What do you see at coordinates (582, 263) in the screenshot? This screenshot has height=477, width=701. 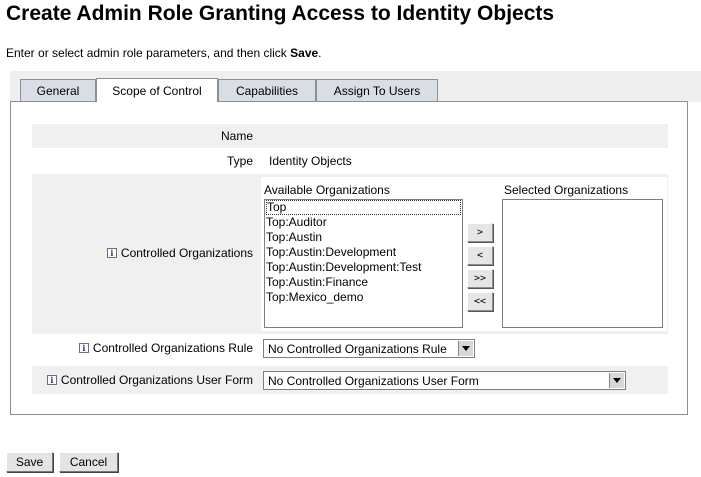 I see `selected-organizations-list` at bounding box center [582, 263].